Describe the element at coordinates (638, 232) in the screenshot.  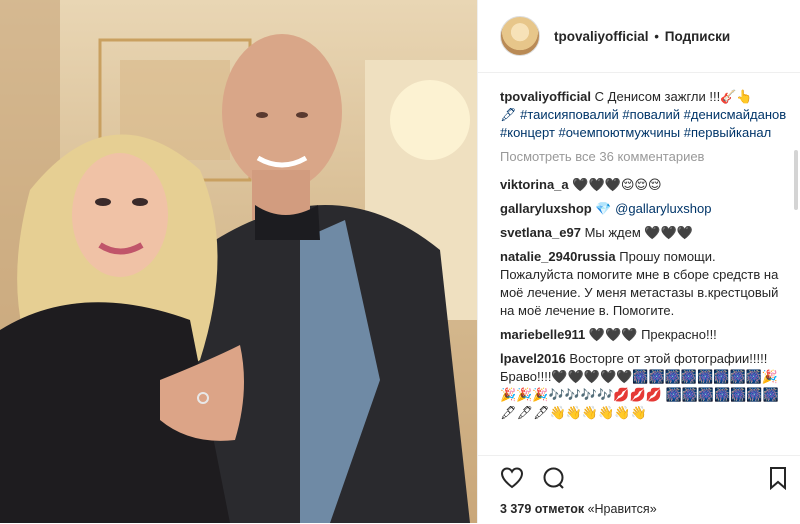
I see `comment-text: Мы ждем 🖤🖤🖤` at that location.